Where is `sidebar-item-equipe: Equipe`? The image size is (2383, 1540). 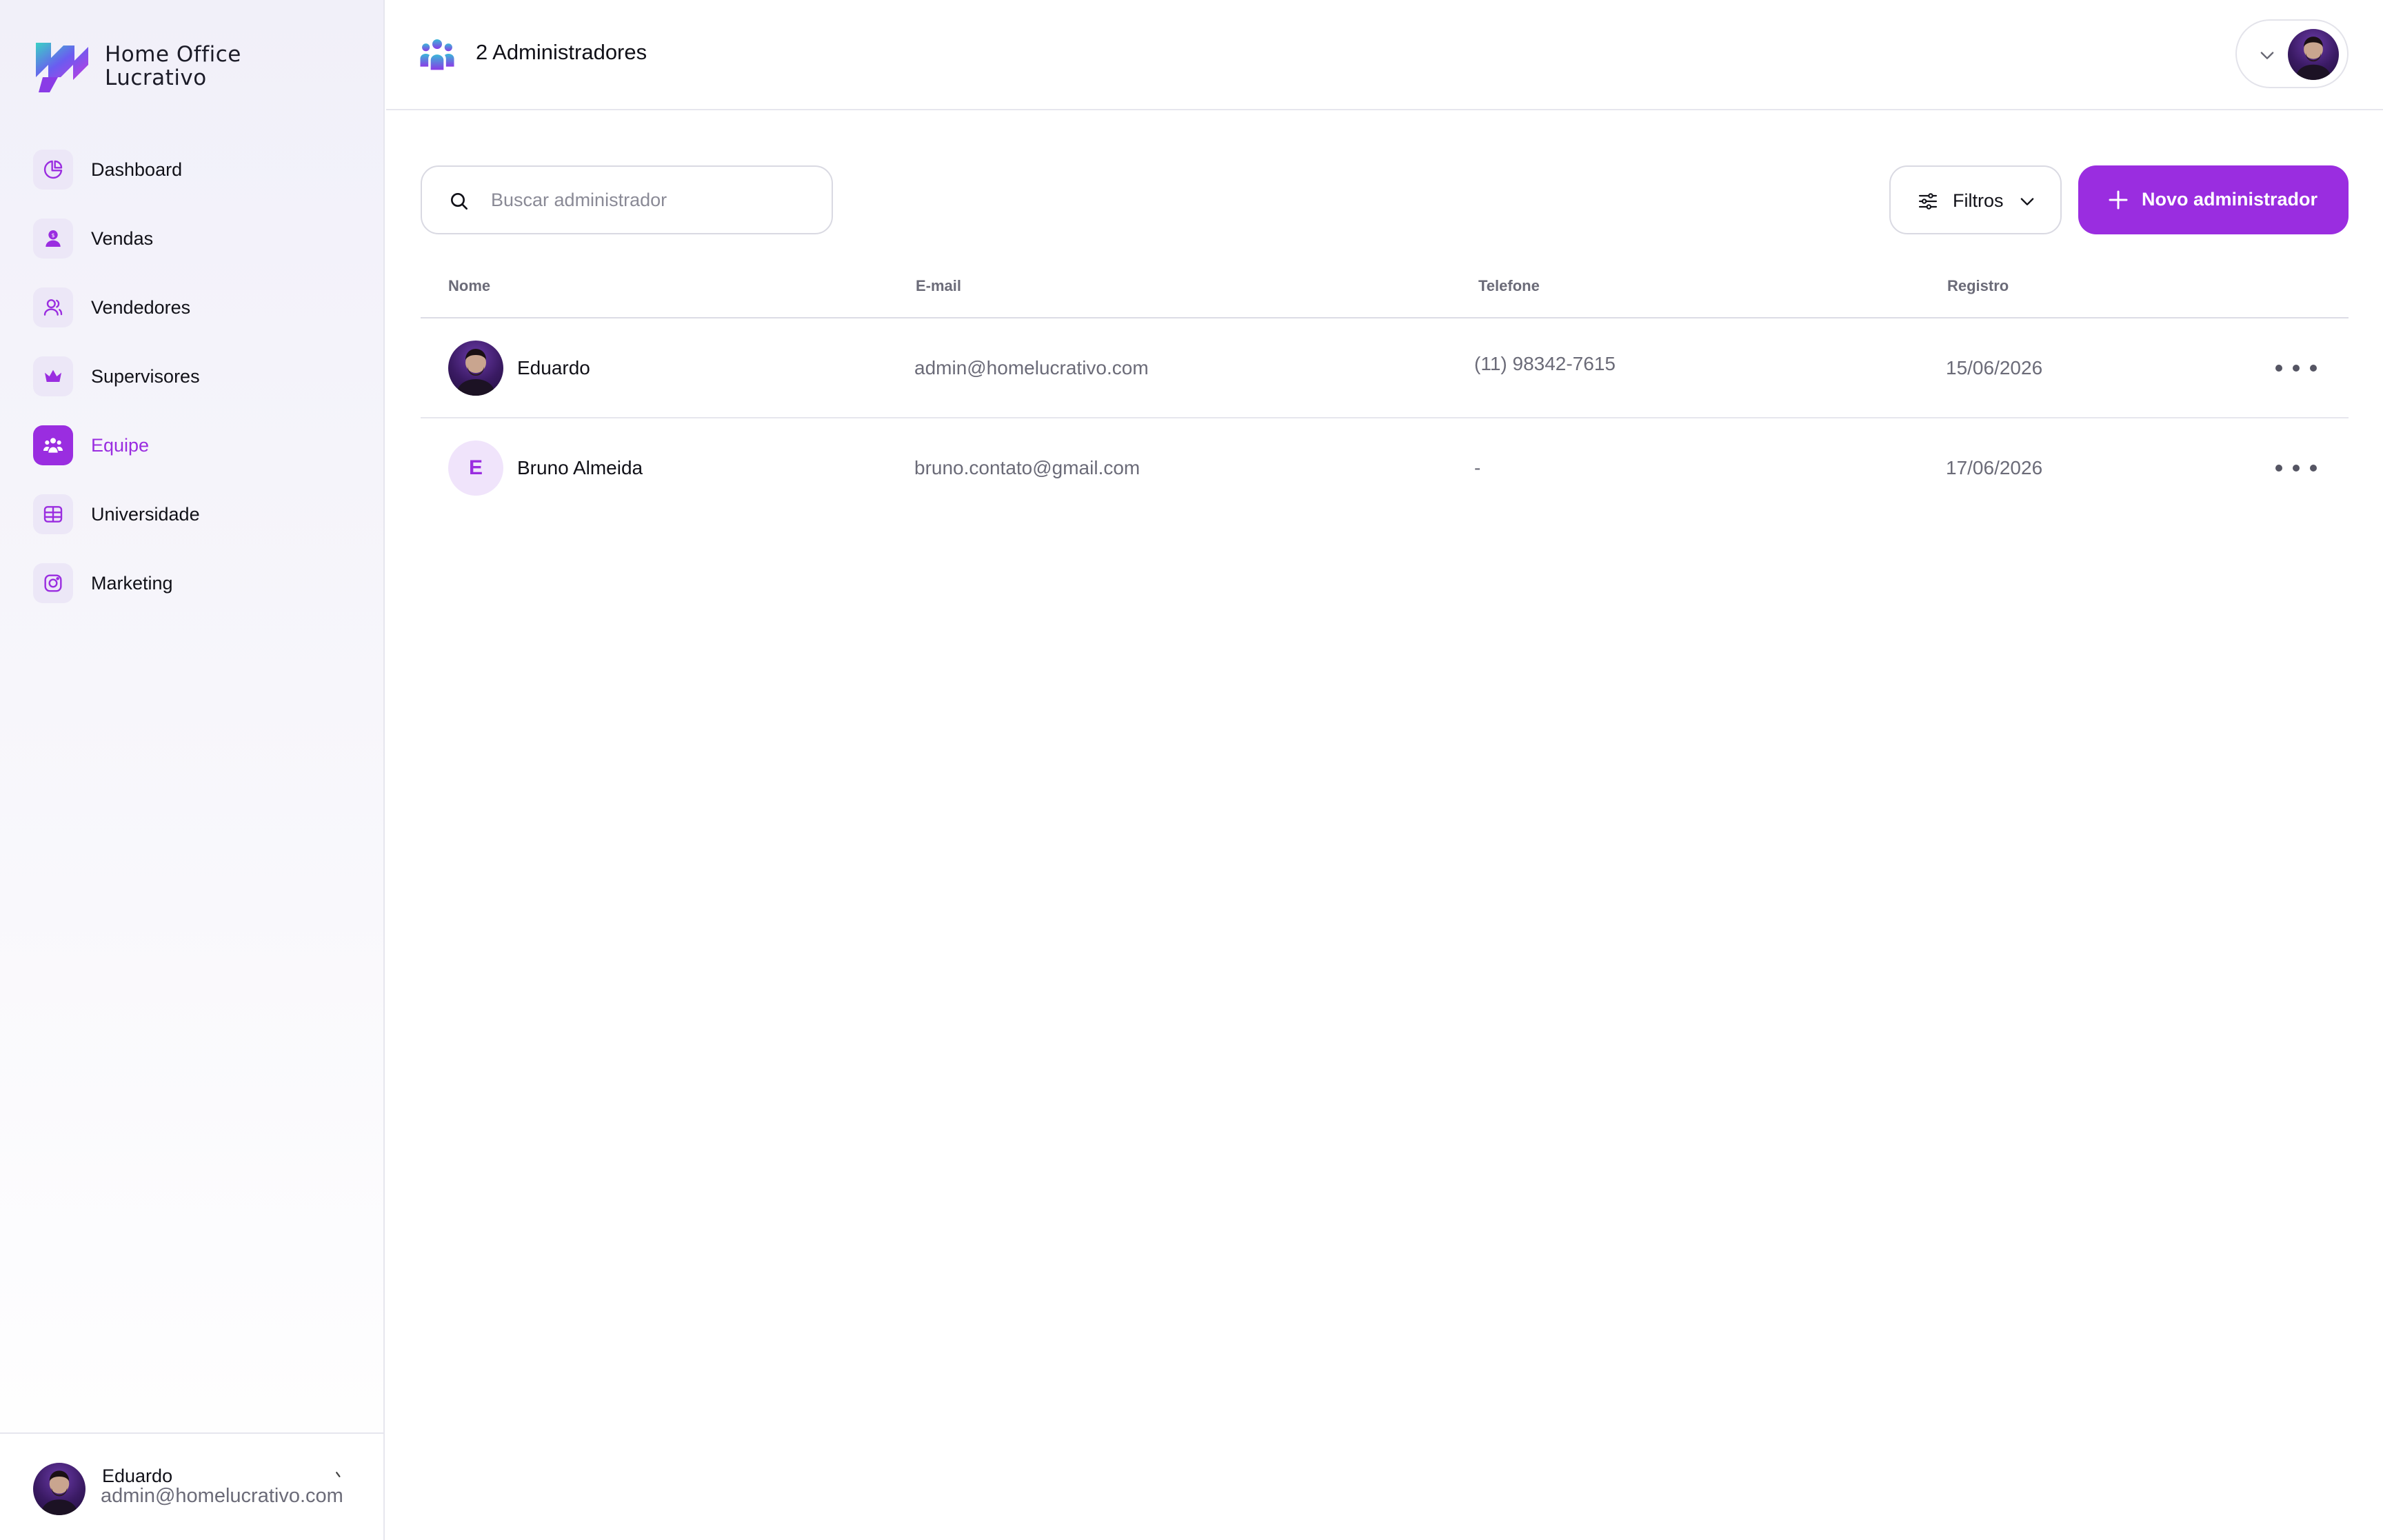 sidebar-item-equipe: Equipe is located at coordinates (195, 446).